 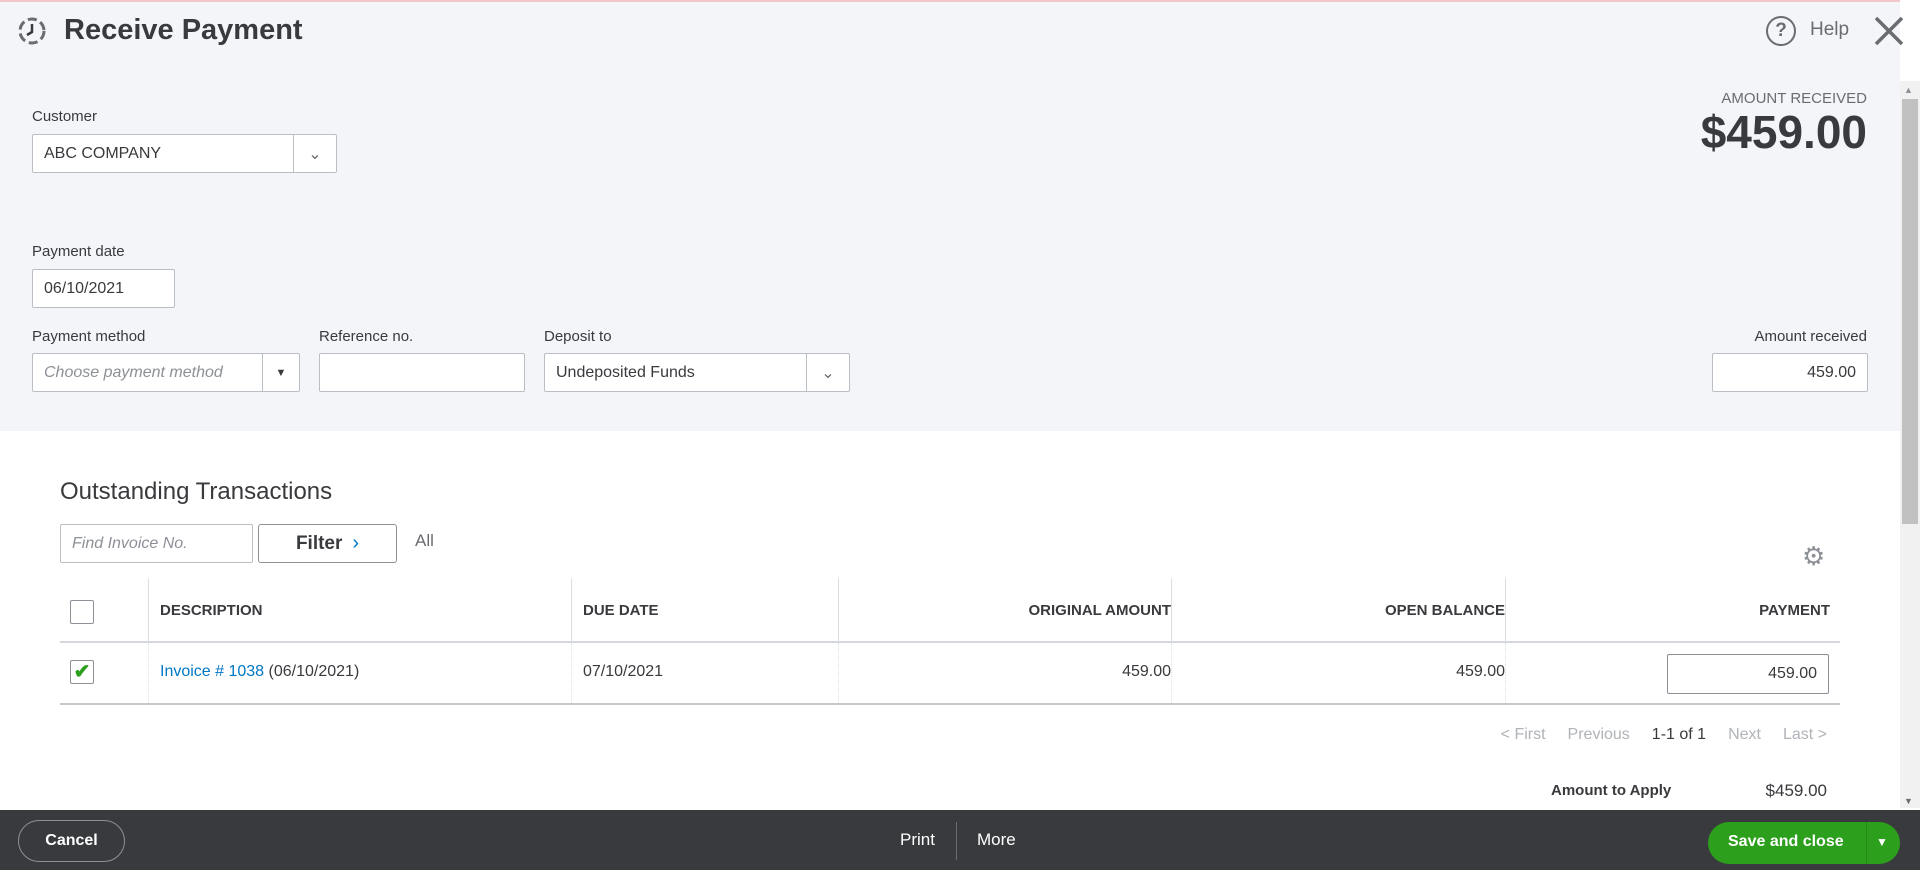 I want to click on amount-to-apply-label: Amount to Apply, so click(x=1611, y=790).